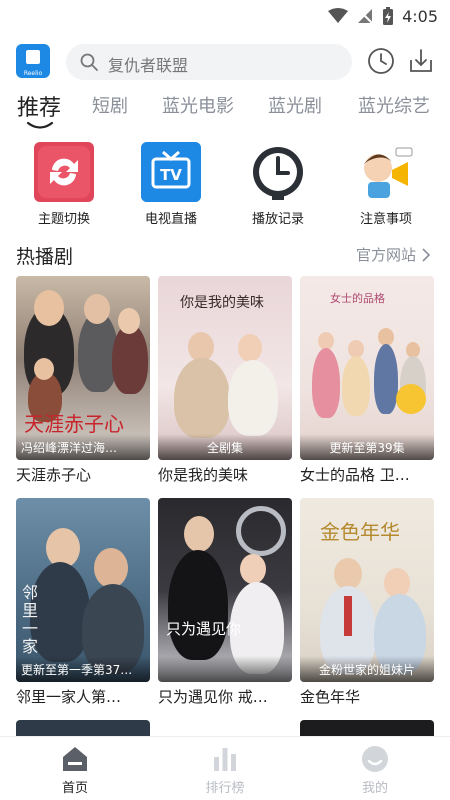  I want to click on header: Reelio 复仇者联盟, so click(225, 62).